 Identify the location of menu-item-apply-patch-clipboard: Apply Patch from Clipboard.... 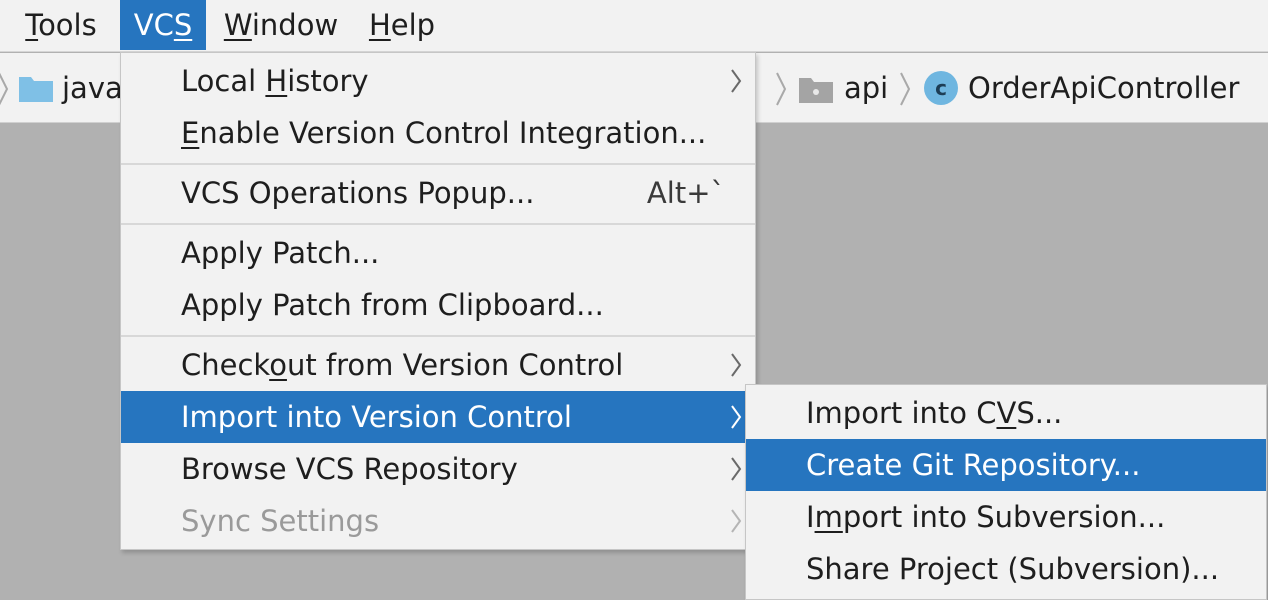
(438, 305).